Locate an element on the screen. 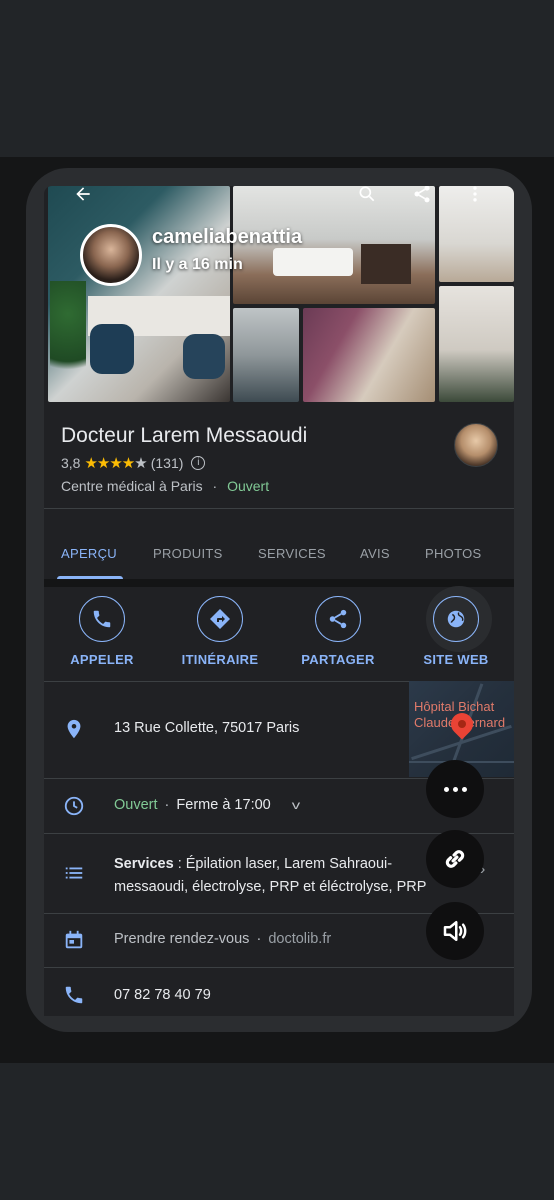 The height and width of the screenshot is (1200, 554). gallery-photo-main is located at coordinates (139, 294).